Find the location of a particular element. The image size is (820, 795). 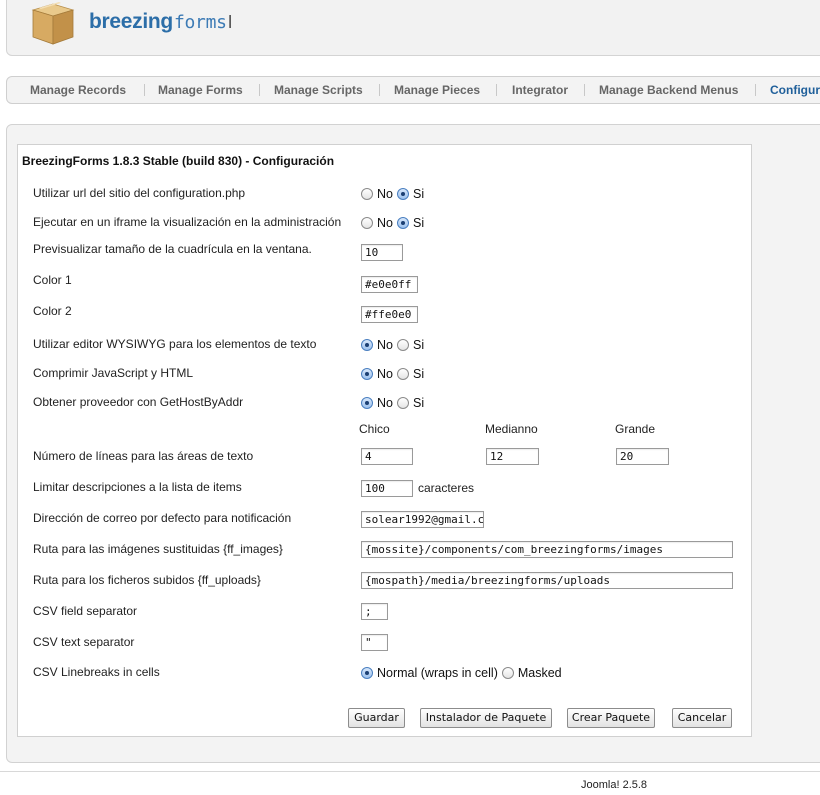

compress-radio-group: No Si is located at coordinates (394, 374).